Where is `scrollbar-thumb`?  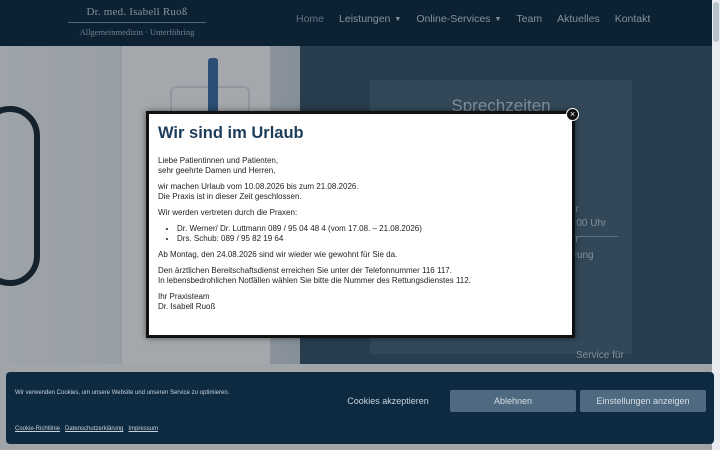
scrollbar-thumb is located at coordinates (716, 22).